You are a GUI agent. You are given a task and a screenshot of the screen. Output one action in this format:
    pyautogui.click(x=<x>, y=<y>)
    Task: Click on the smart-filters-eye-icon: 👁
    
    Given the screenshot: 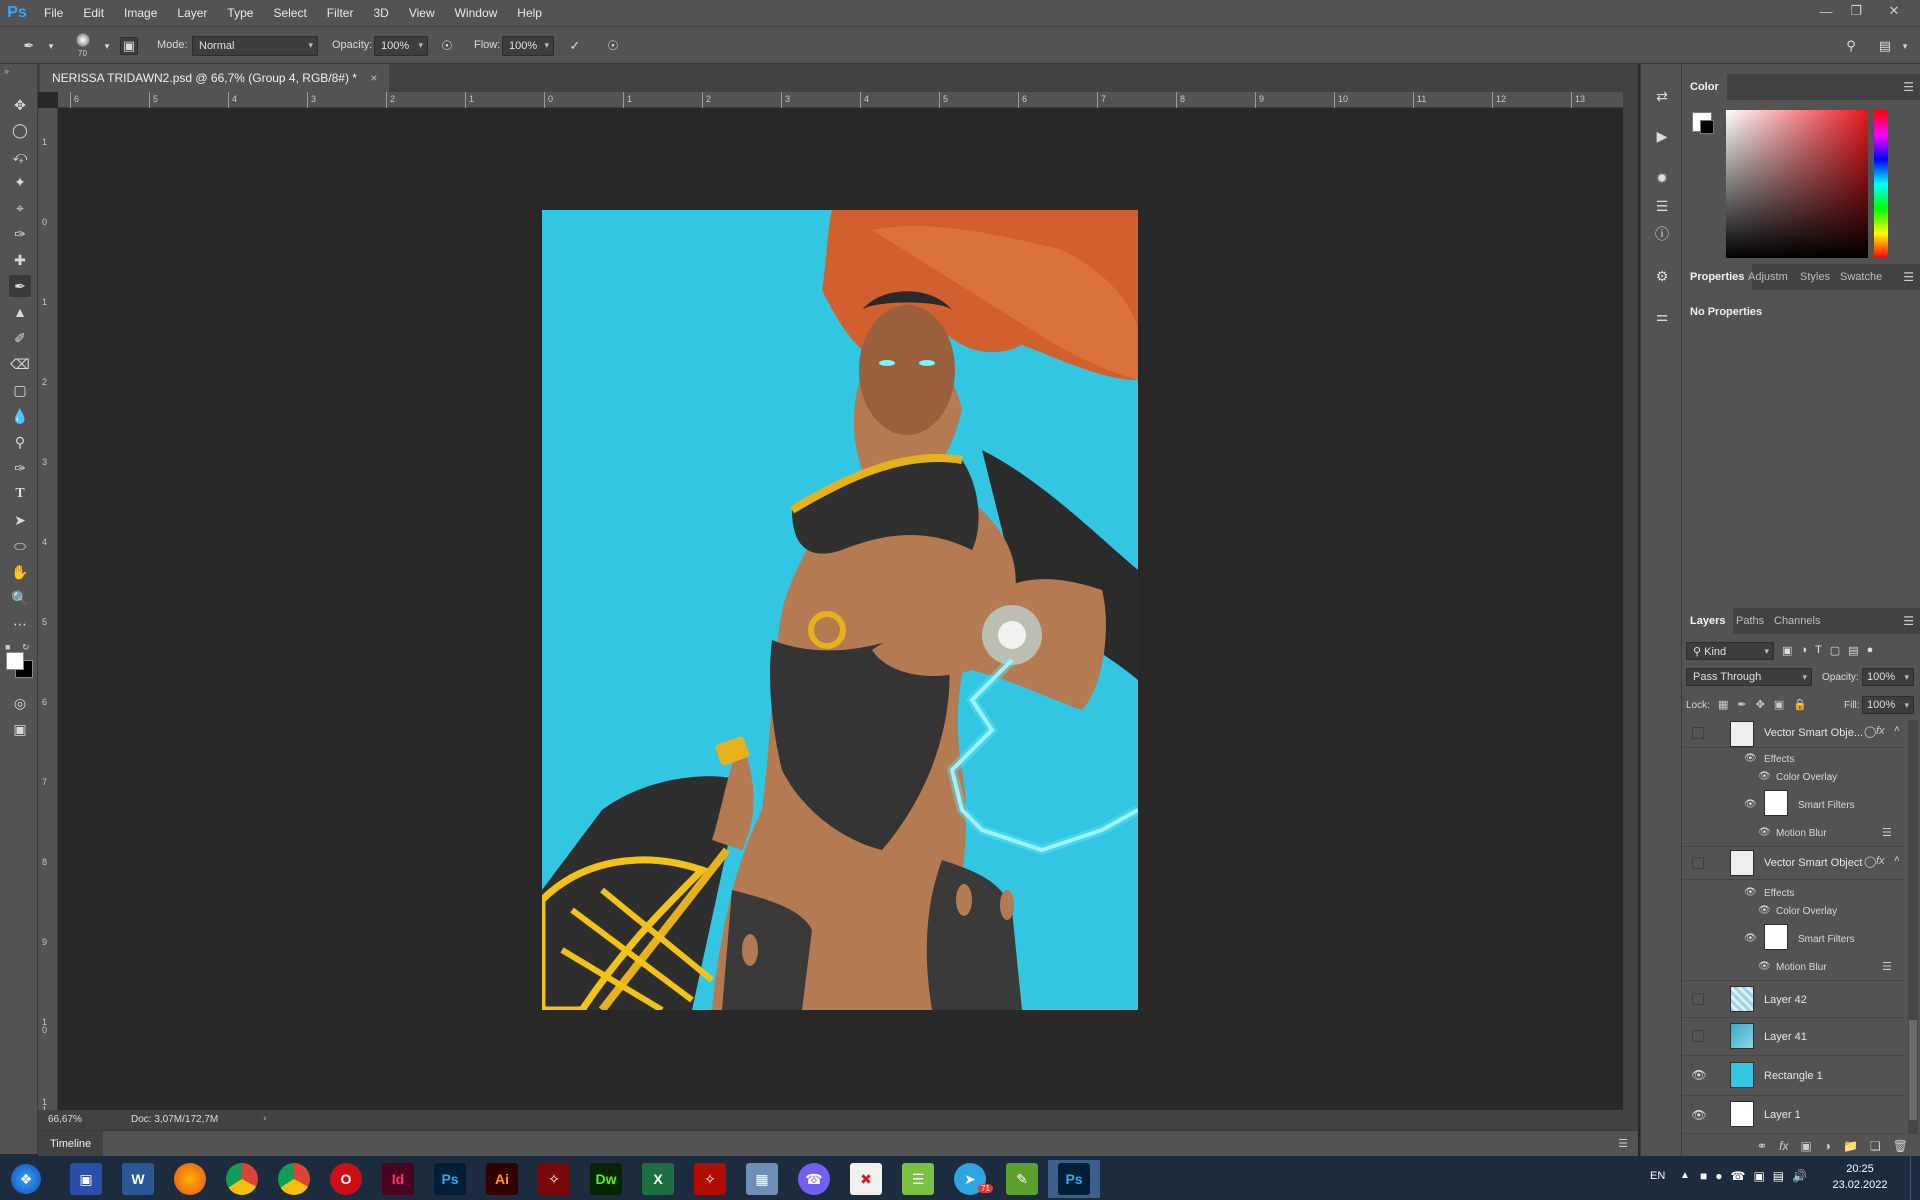 What is the action you would take?
    pyautogui.click(x=1750, y=938)
    